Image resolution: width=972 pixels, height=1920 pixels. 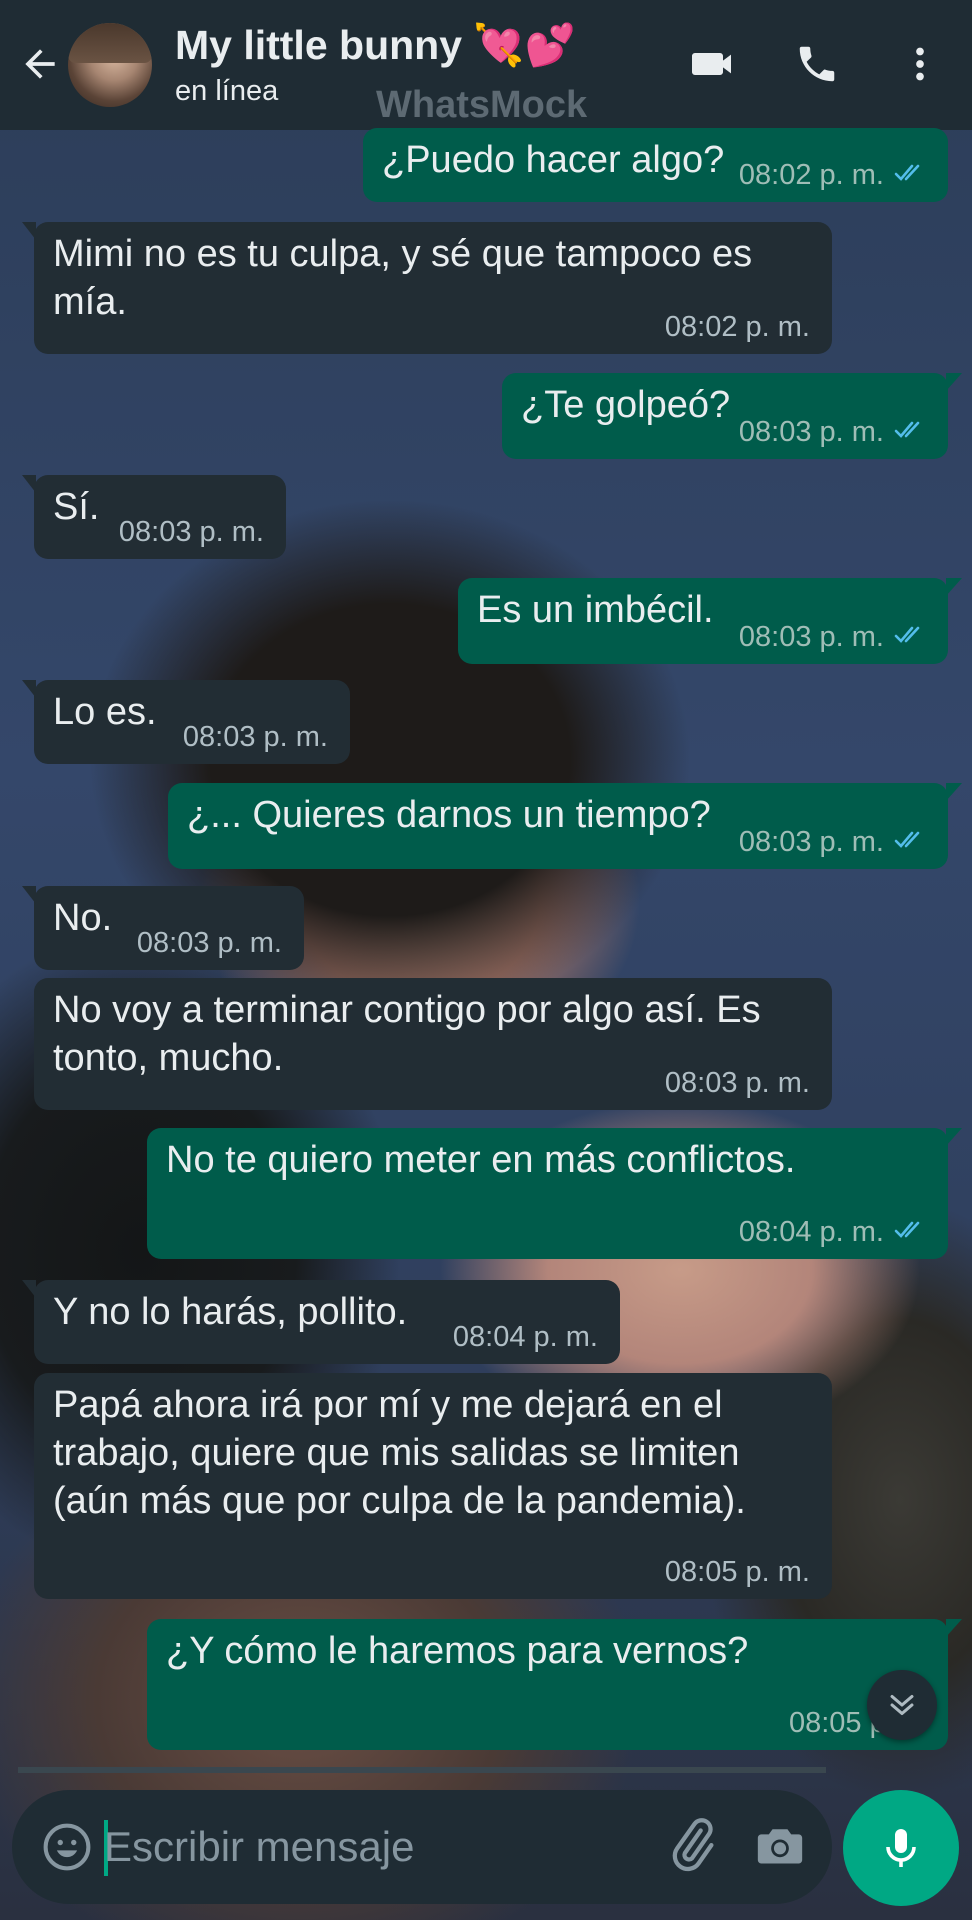 I want to click on message-text: ¿Y cómo le haremos para vernos?, so click(x=457, y=1651).